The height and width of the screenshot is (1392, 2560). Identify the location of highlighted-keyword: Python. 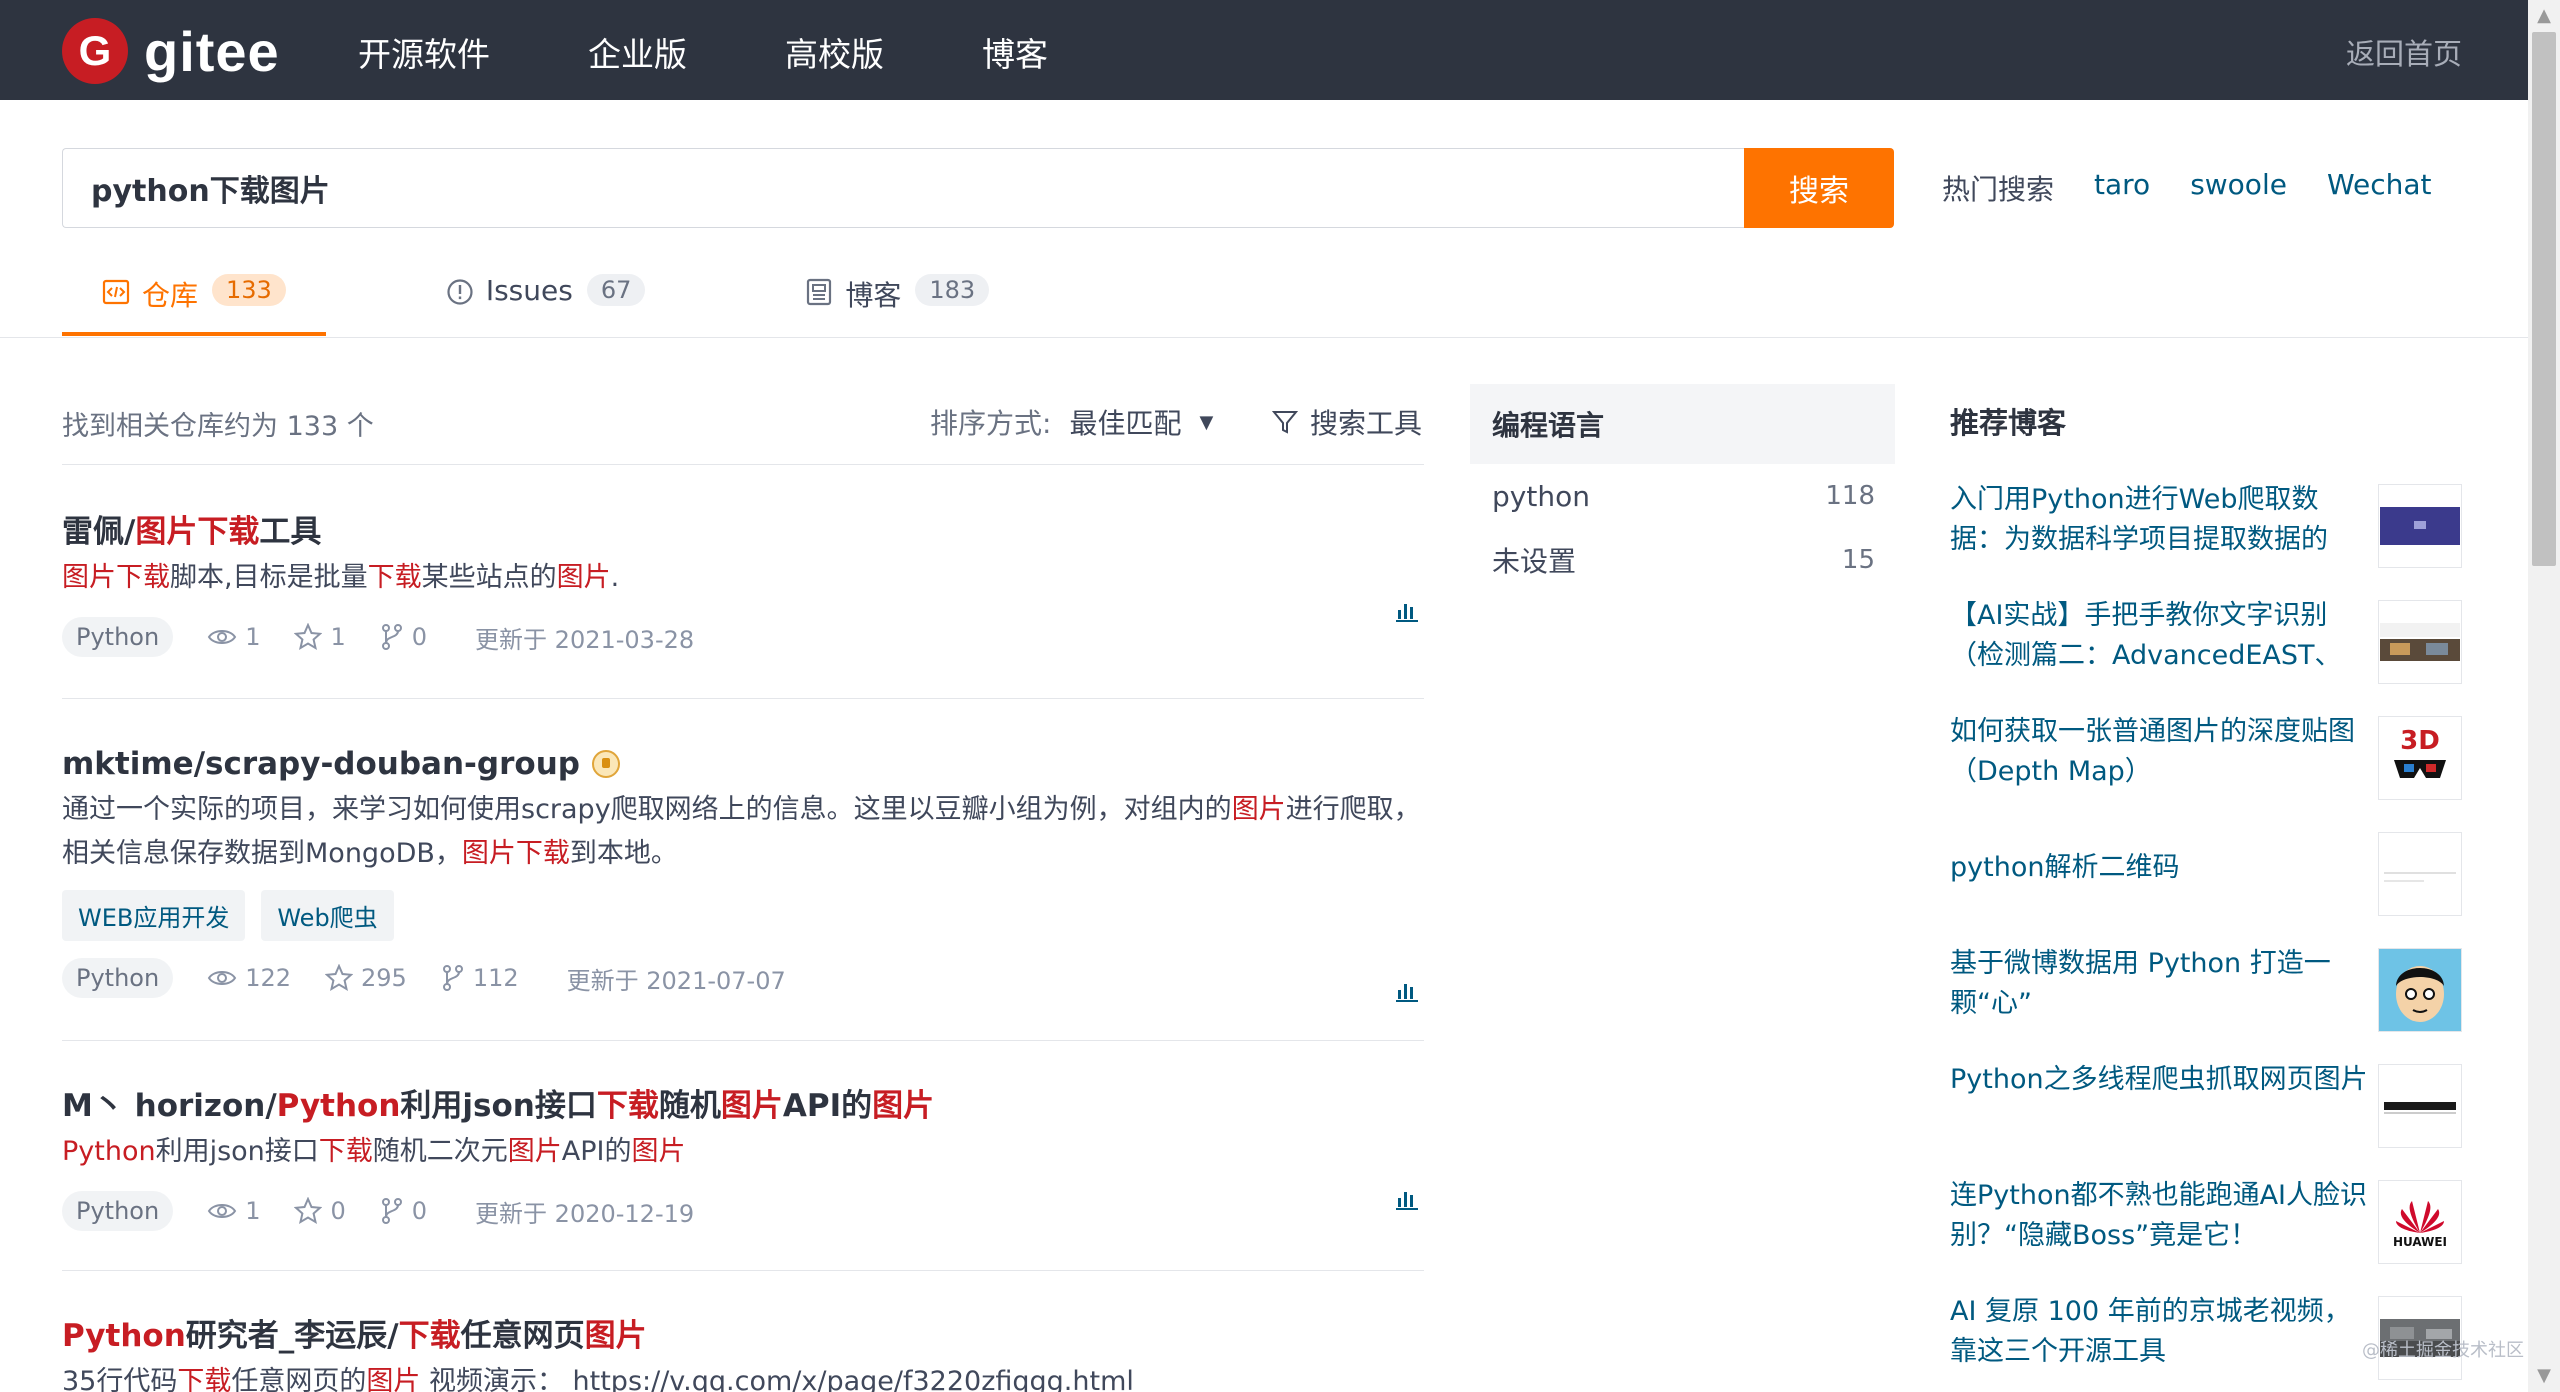
(338, 1106).